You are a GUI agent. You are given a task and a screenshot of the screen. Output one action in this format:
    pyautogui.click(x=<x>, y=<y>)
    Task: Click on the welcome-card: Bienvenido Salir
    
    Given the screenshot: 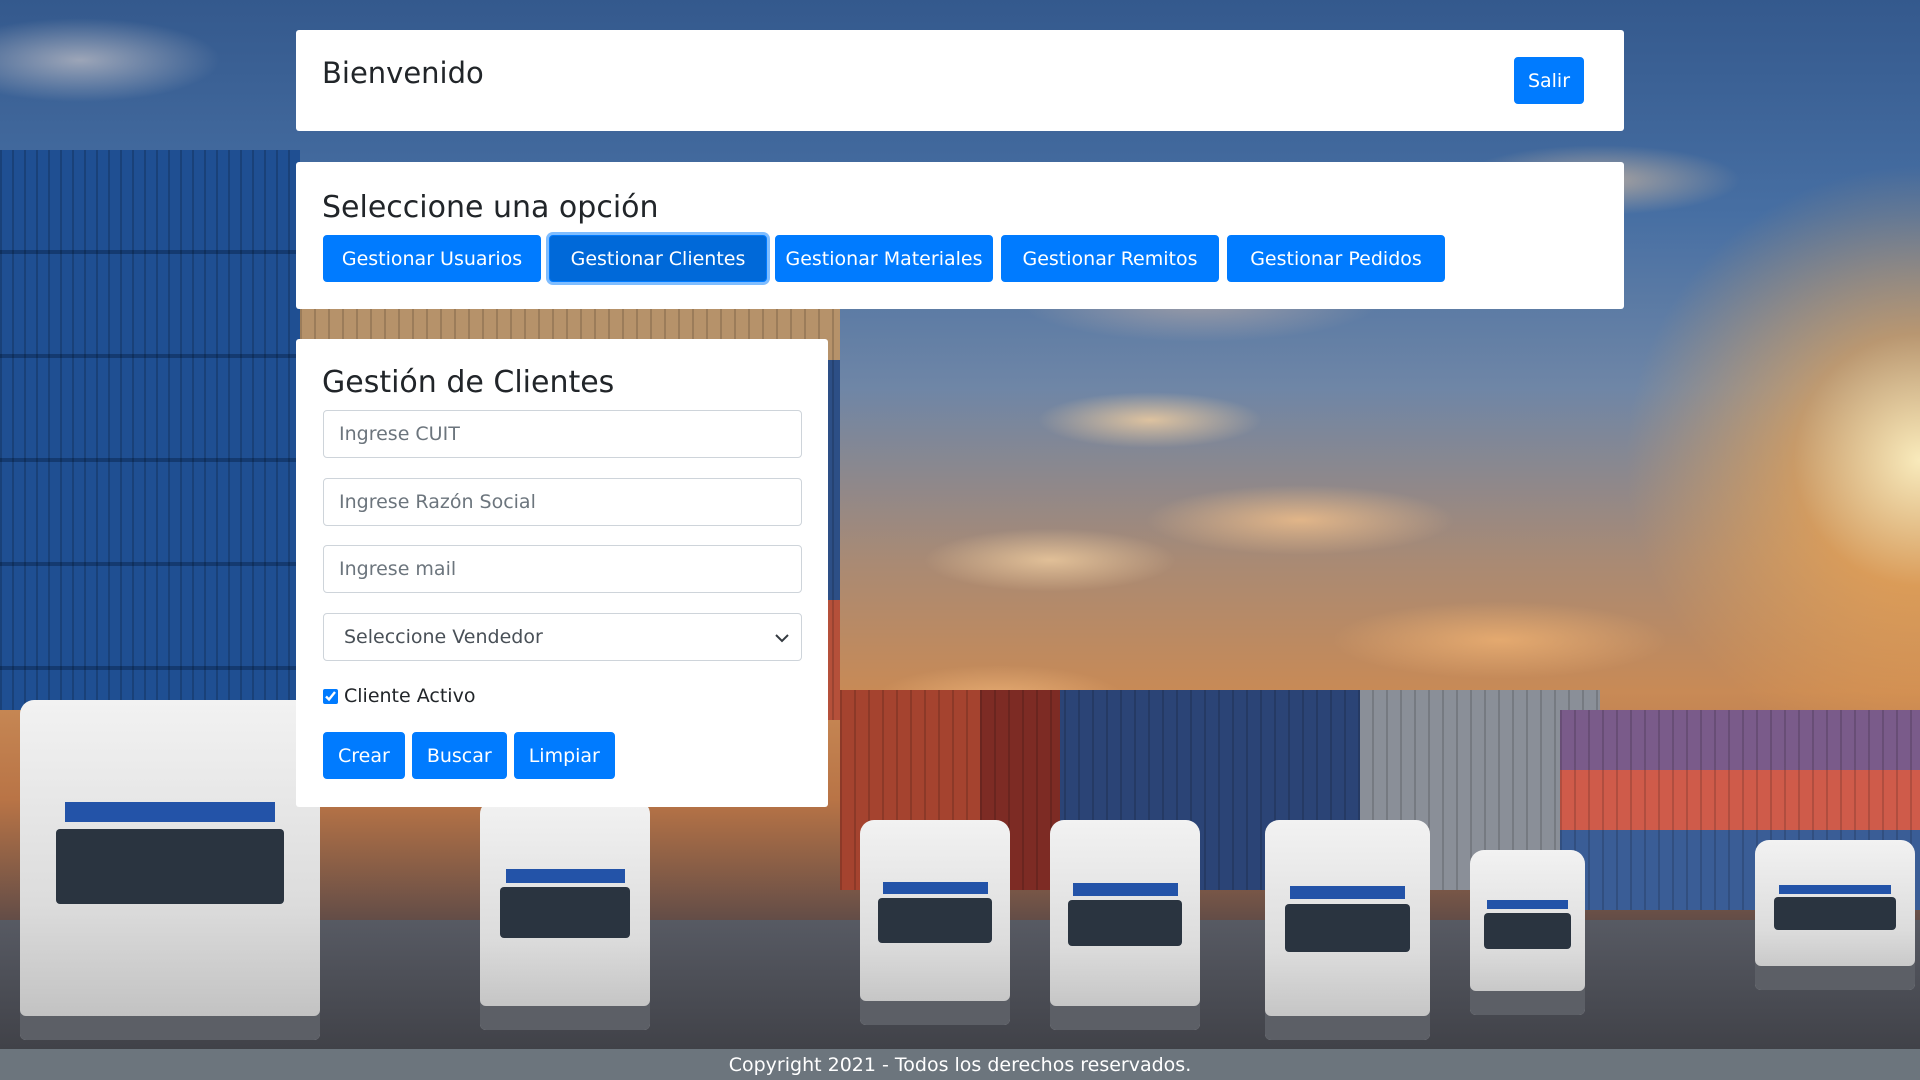 What is the action you would take?
    pyautogui.click(x=960, y=80)
    